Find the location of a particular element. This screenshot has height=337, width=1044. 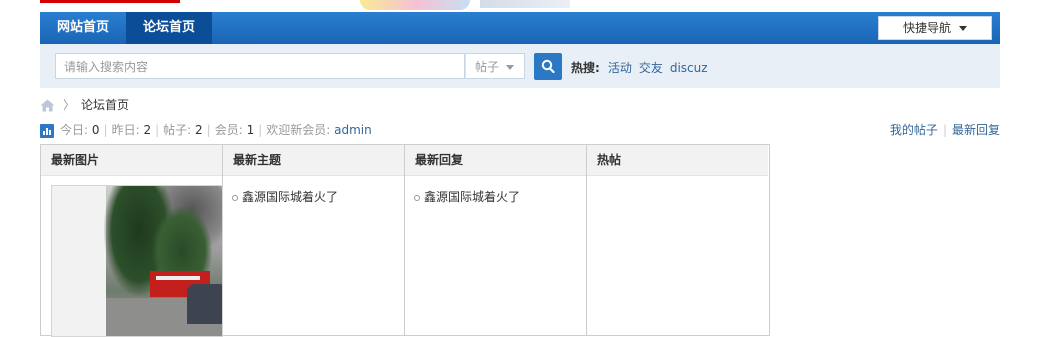

latest-image-thumbnail is located at coordinates (137, 261).